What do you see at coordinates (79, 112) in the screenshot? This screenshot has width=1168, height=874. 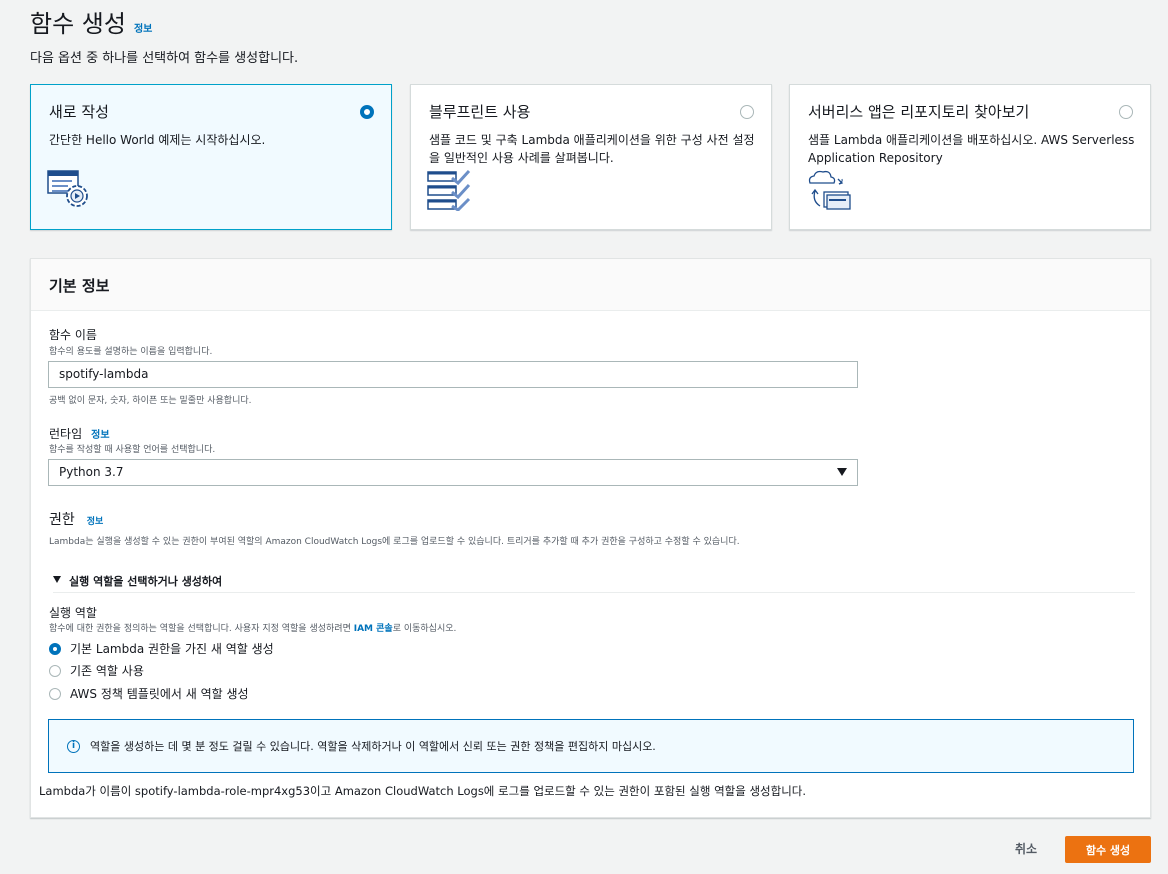 I see `option-title: 새로 작성` at bounding box center [79, 112].